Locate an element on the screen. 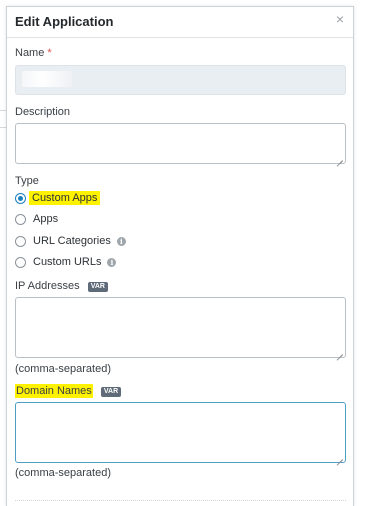 The image size is (373, 506). radio-label-url-categories: URL Categories is located at coordinates (72, 241).